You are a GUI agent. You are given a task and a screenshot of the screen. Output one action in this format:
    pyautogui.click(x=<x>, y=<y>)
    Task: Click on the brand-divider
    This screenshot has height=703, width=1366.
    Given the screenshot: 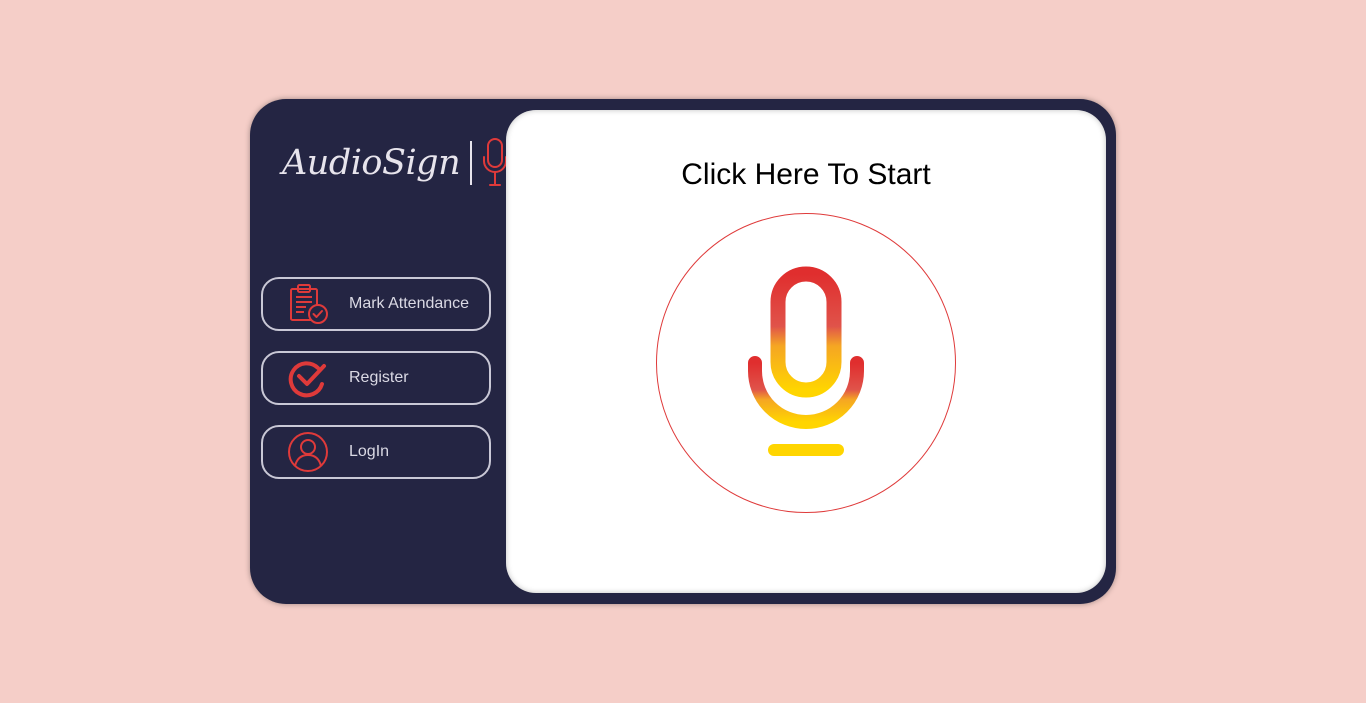 What is the action you would take?
    pyautogui.click(x=471, y=163)
    